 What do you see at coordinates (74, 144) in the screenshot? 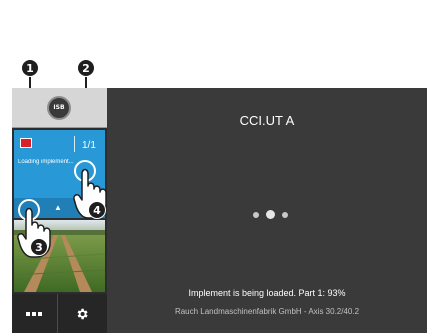
I see `app-divider` at bounding box center [74, 144].